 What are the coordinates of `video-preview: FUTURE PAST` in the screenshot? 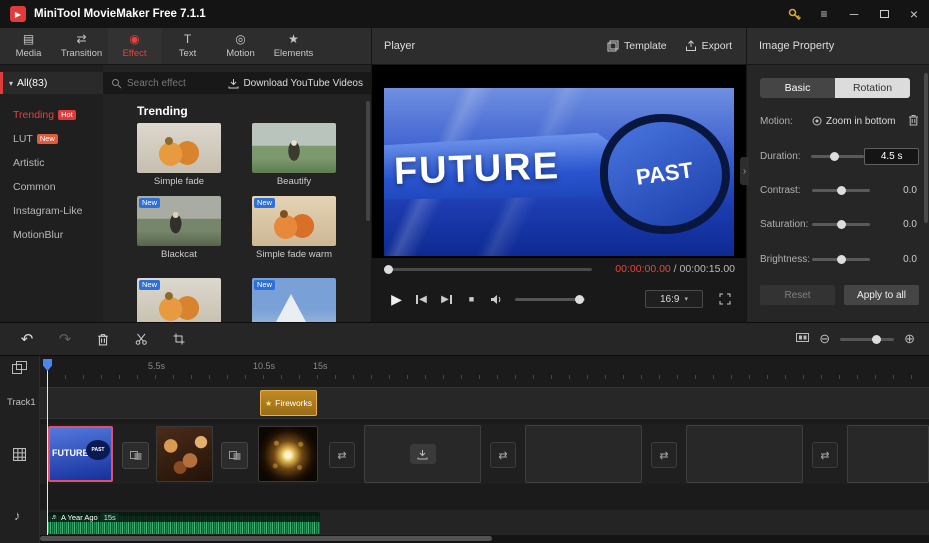 It's located at (559, 172).